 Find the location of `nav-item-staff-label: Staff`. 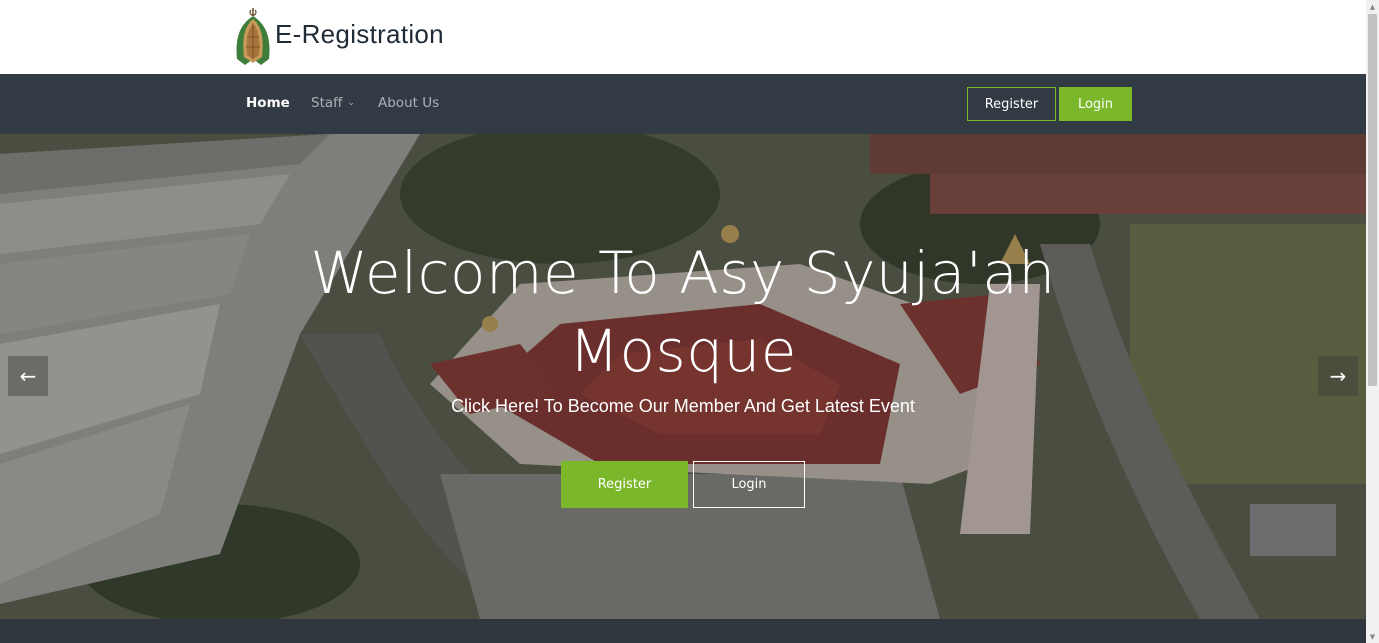

nav-item-staff-label: Staff is located at coordinates (327, 103).